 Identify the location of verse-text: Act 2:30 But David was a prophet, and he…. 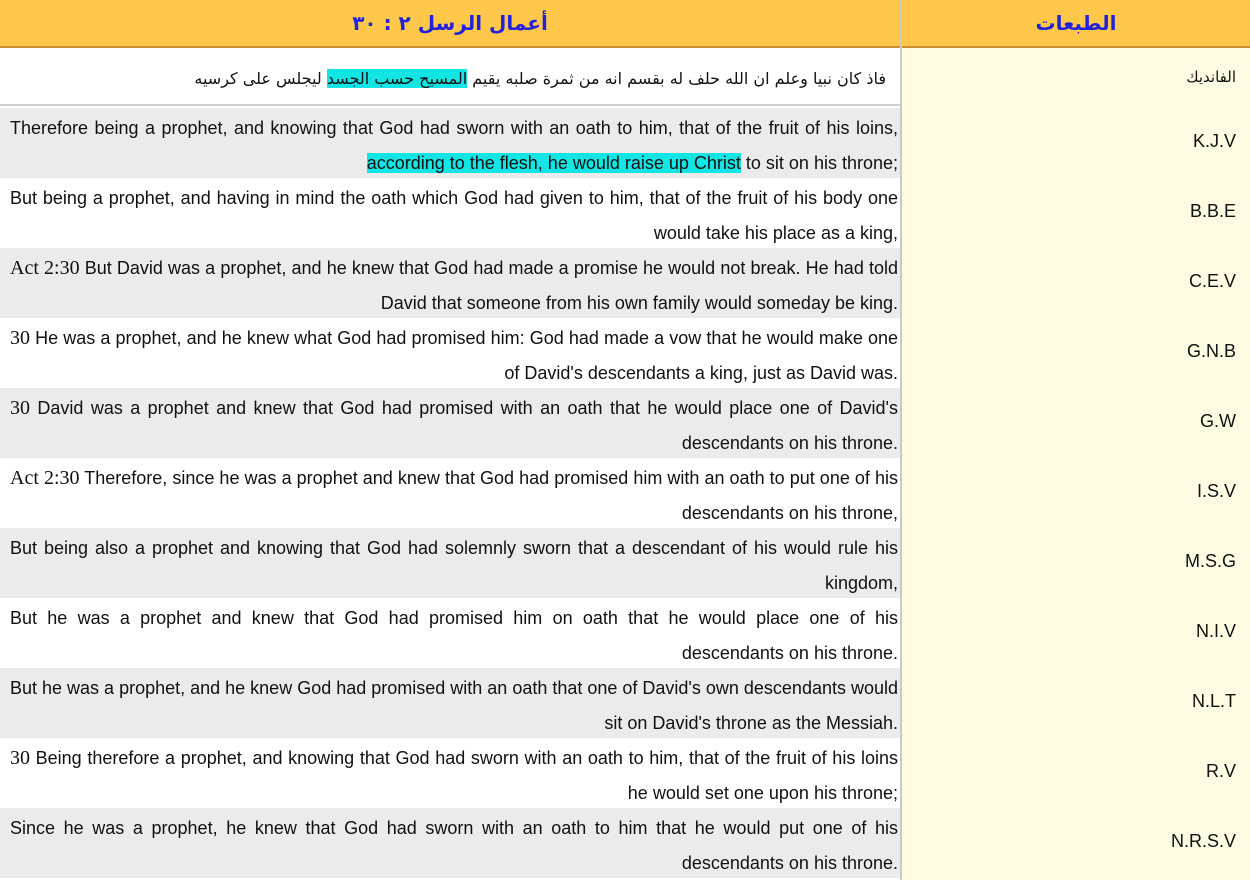
(454, 286).